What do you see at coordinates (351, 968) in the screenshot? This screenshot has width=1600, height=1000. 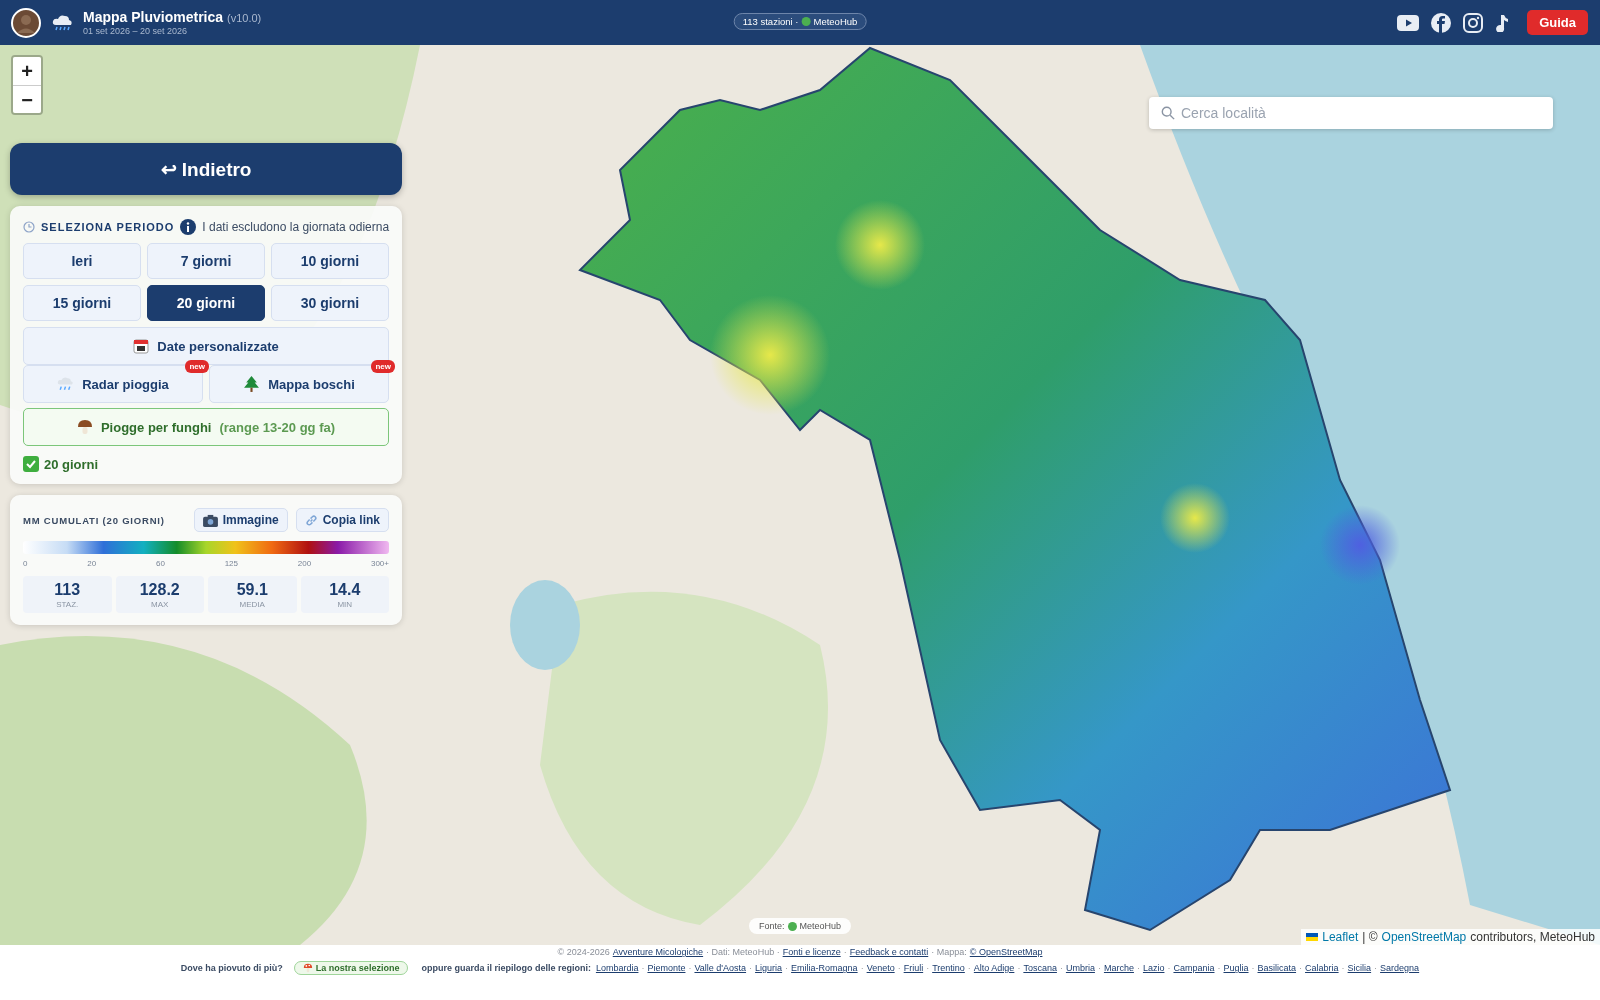 I see `selection-button: La nostra selezione` at bounding box center [351, 968].